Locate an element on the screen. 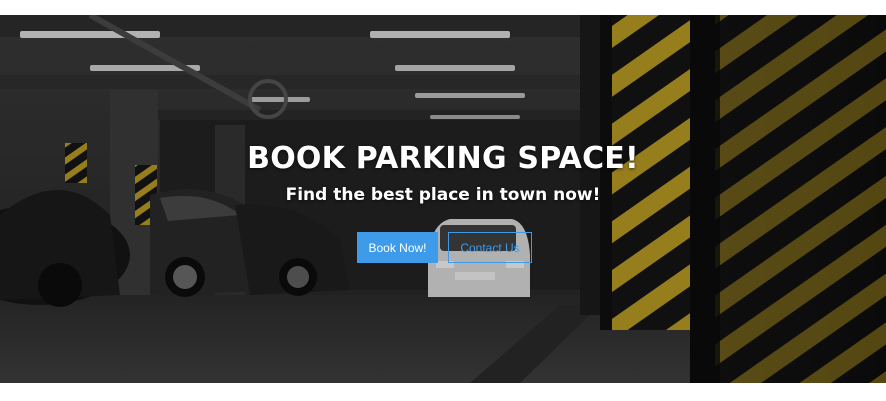  book-now-button: Book Now! is located at coordinates (397, 247).